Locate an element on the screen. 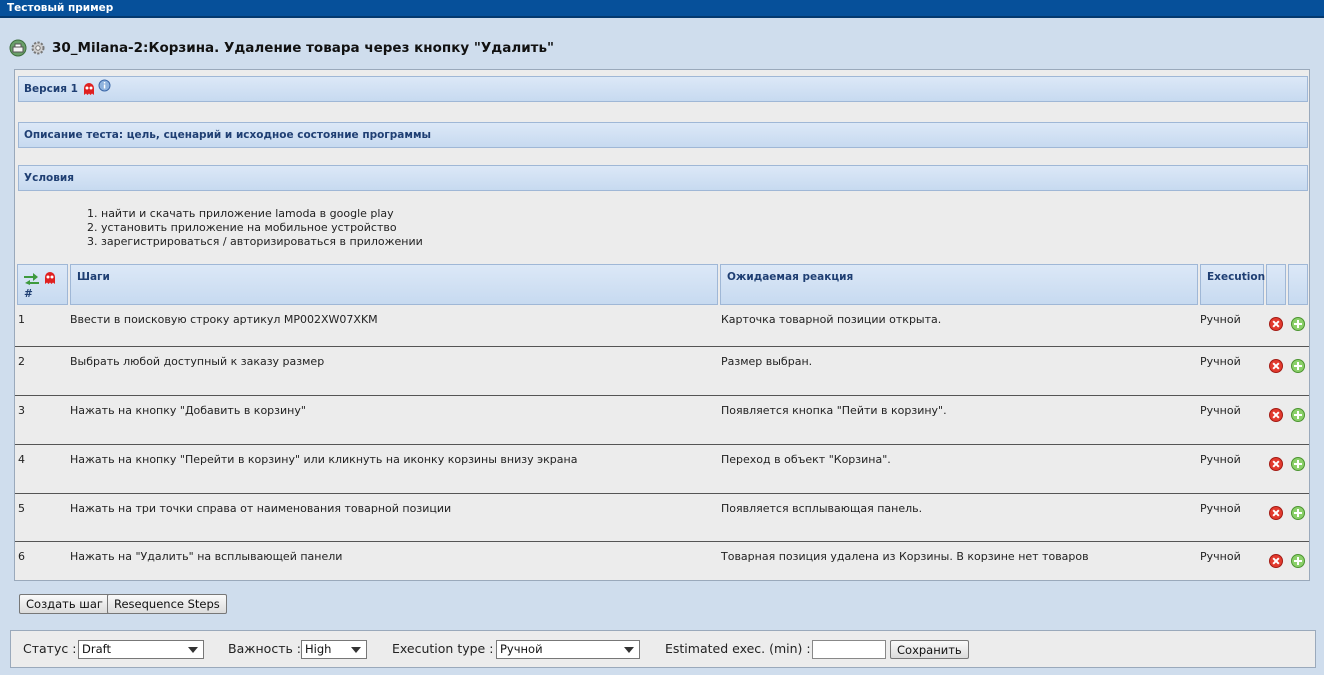 The image size is (1324, 675). step-number: 4 is located at coordinates (21, 459).